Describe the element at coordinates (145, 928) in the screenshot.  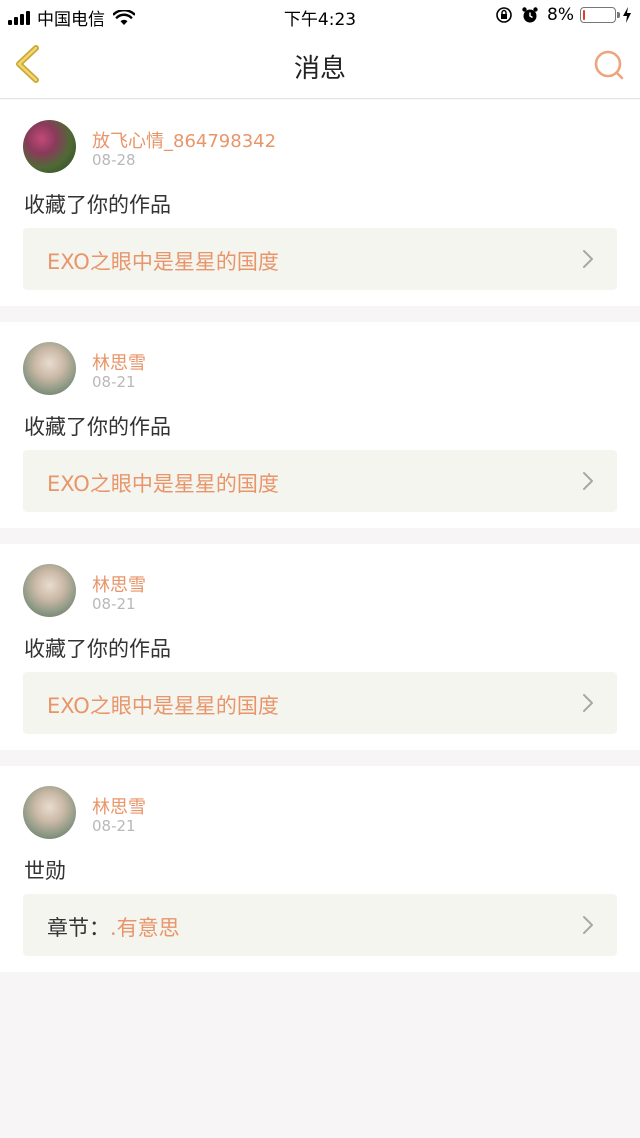
I see `chapter-title-text: .有意思` at that location.